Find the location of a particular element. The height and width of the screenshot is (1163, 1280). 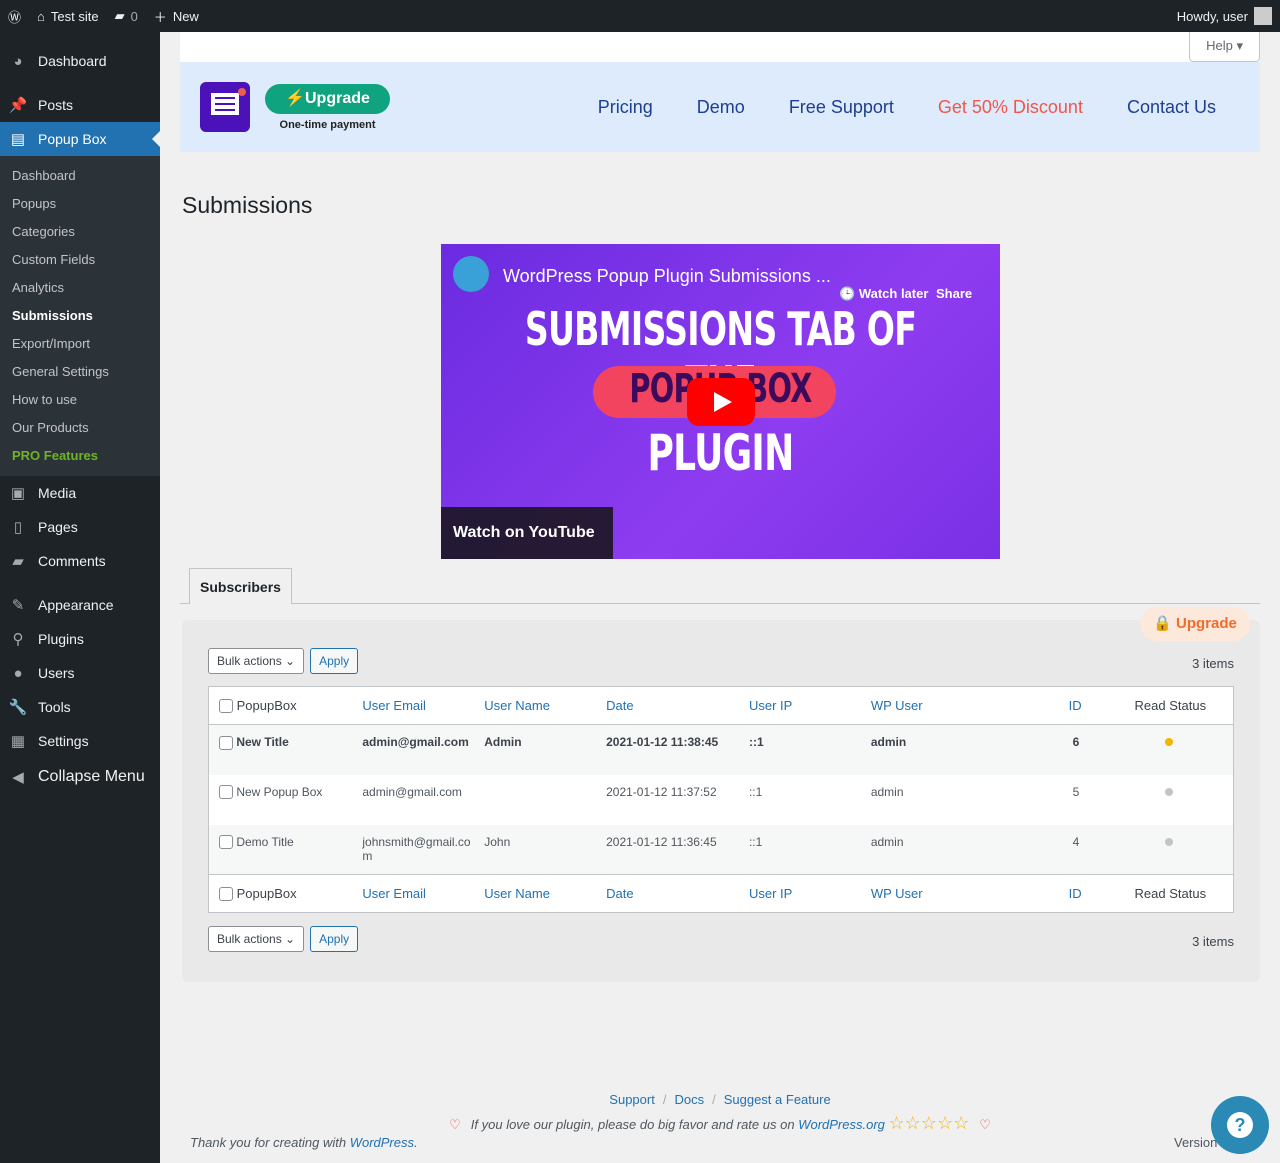

watch-later-button: 🕒 Watch later is located at coordinates (883, 294).